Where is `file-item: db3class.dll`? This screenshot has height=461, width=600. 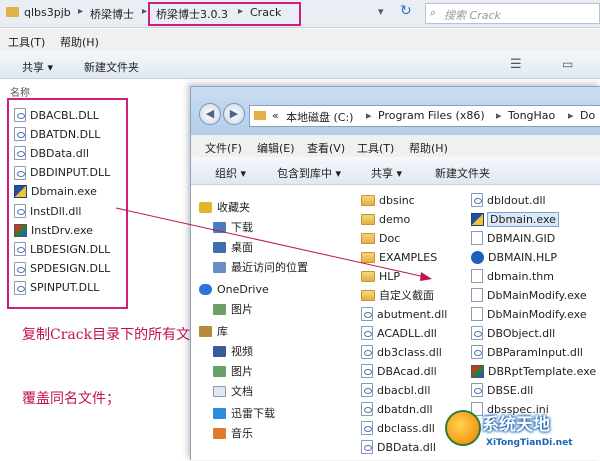 file-item: db3class.dll is located at coordinates (401, 352).